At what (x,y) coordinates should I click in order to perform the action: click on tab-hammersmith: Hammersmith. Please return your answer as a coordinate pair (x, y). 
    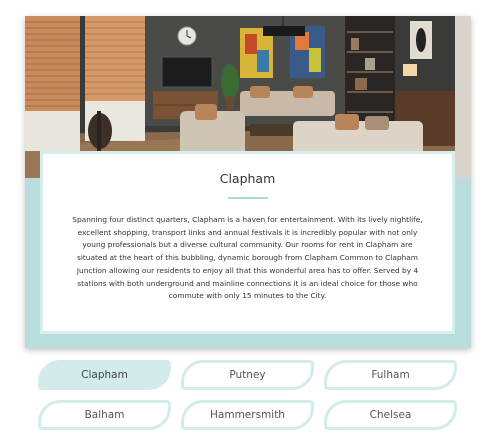
    Looking at the image, I should click on (247, 415).